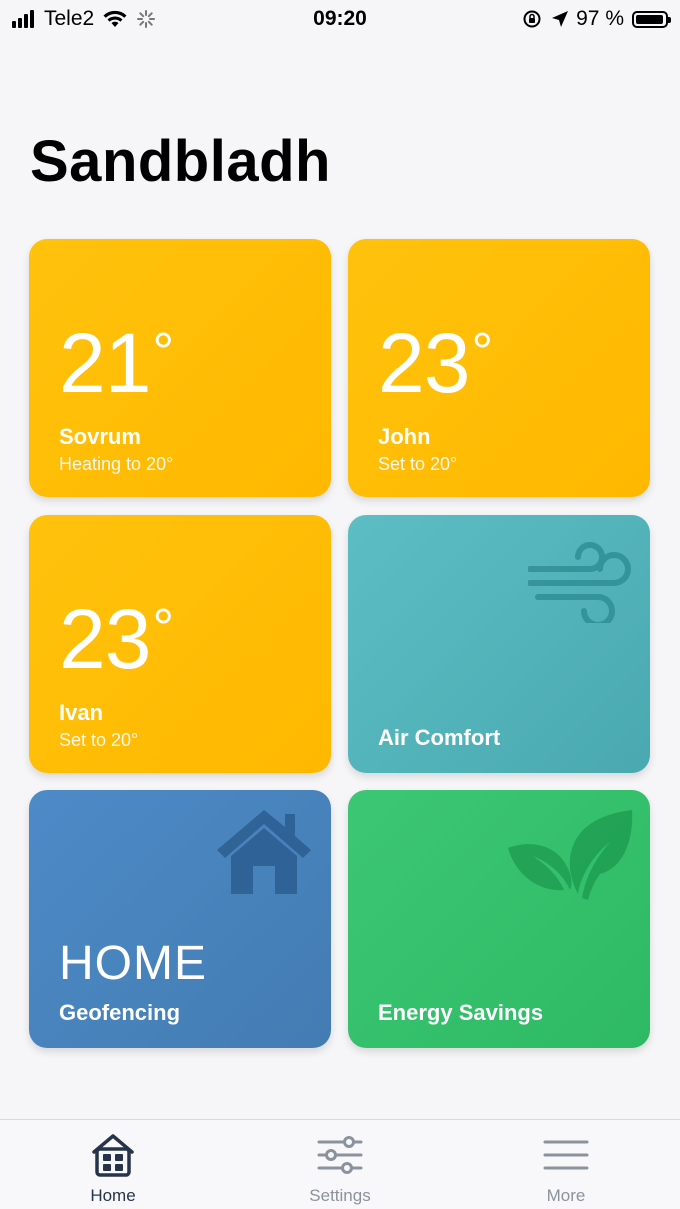 The image size is (680, 1209). I want to click on wind-icon, so click(579, 582).